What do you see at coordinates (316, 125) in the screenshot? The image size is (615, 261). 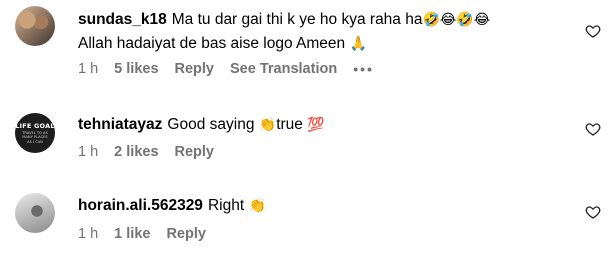 I see `emoji: 💯` at bounding box center [316, 125].